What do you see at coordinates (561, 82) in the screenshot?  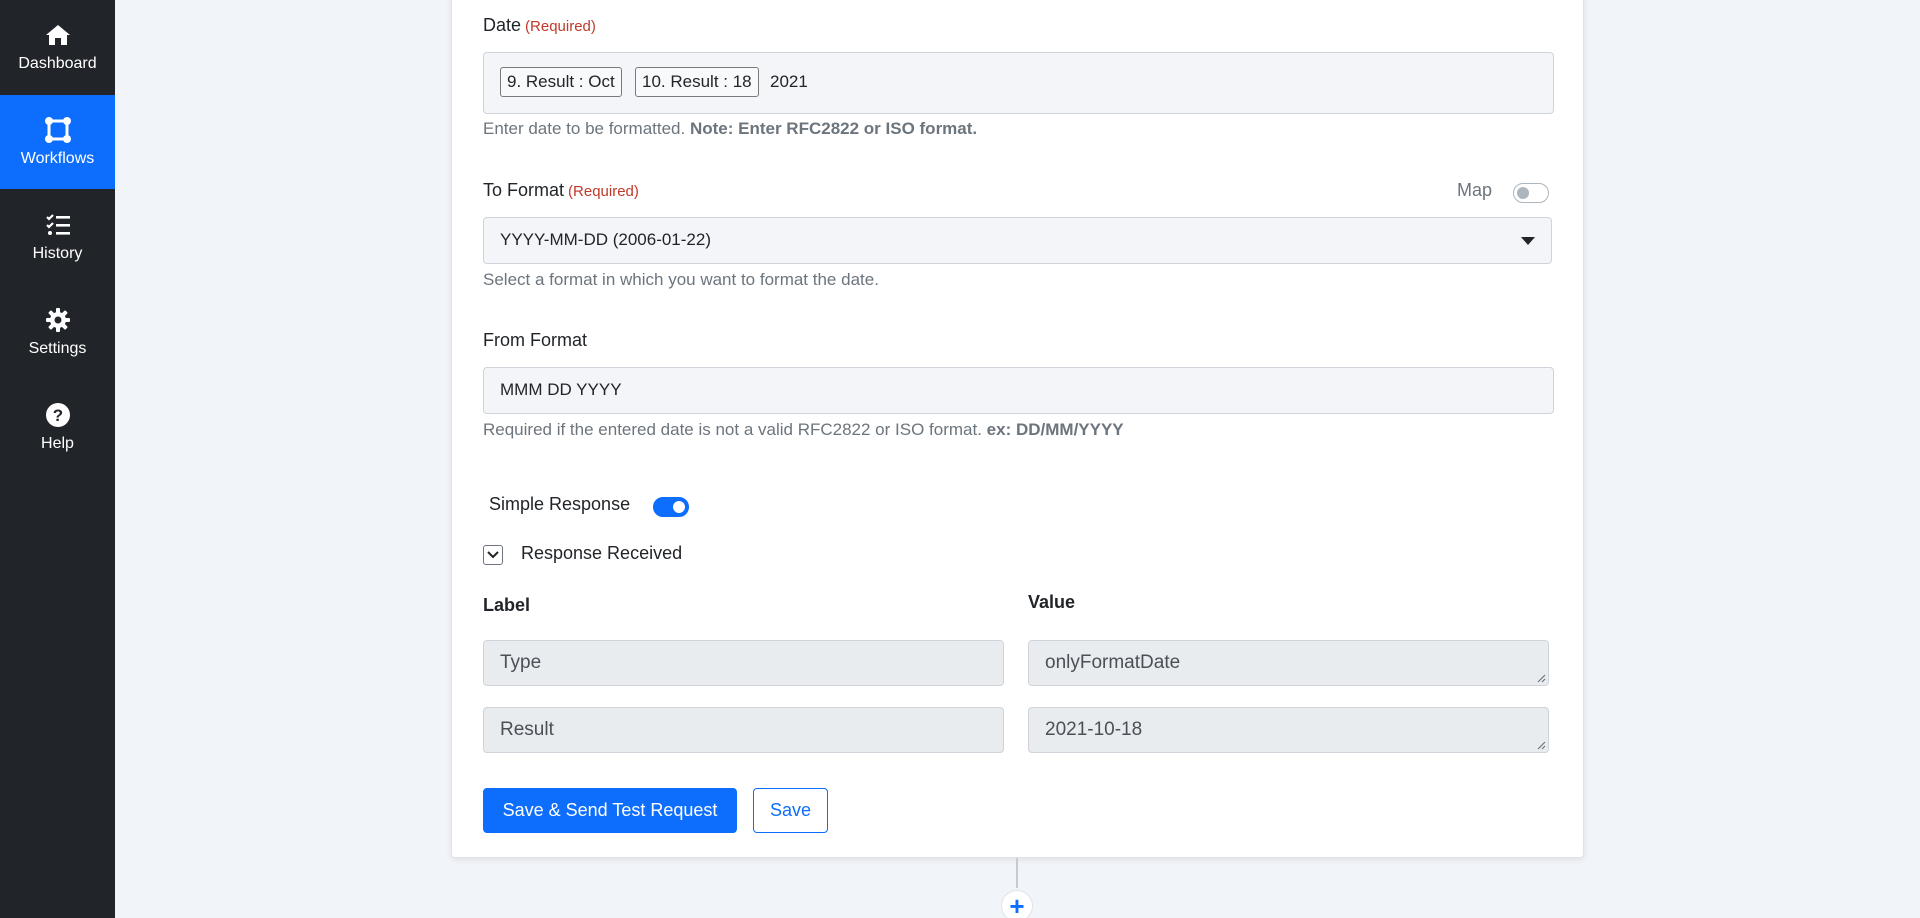 I see `date-token-month: 9. Result : Oct` at bounding box center [561, 82].